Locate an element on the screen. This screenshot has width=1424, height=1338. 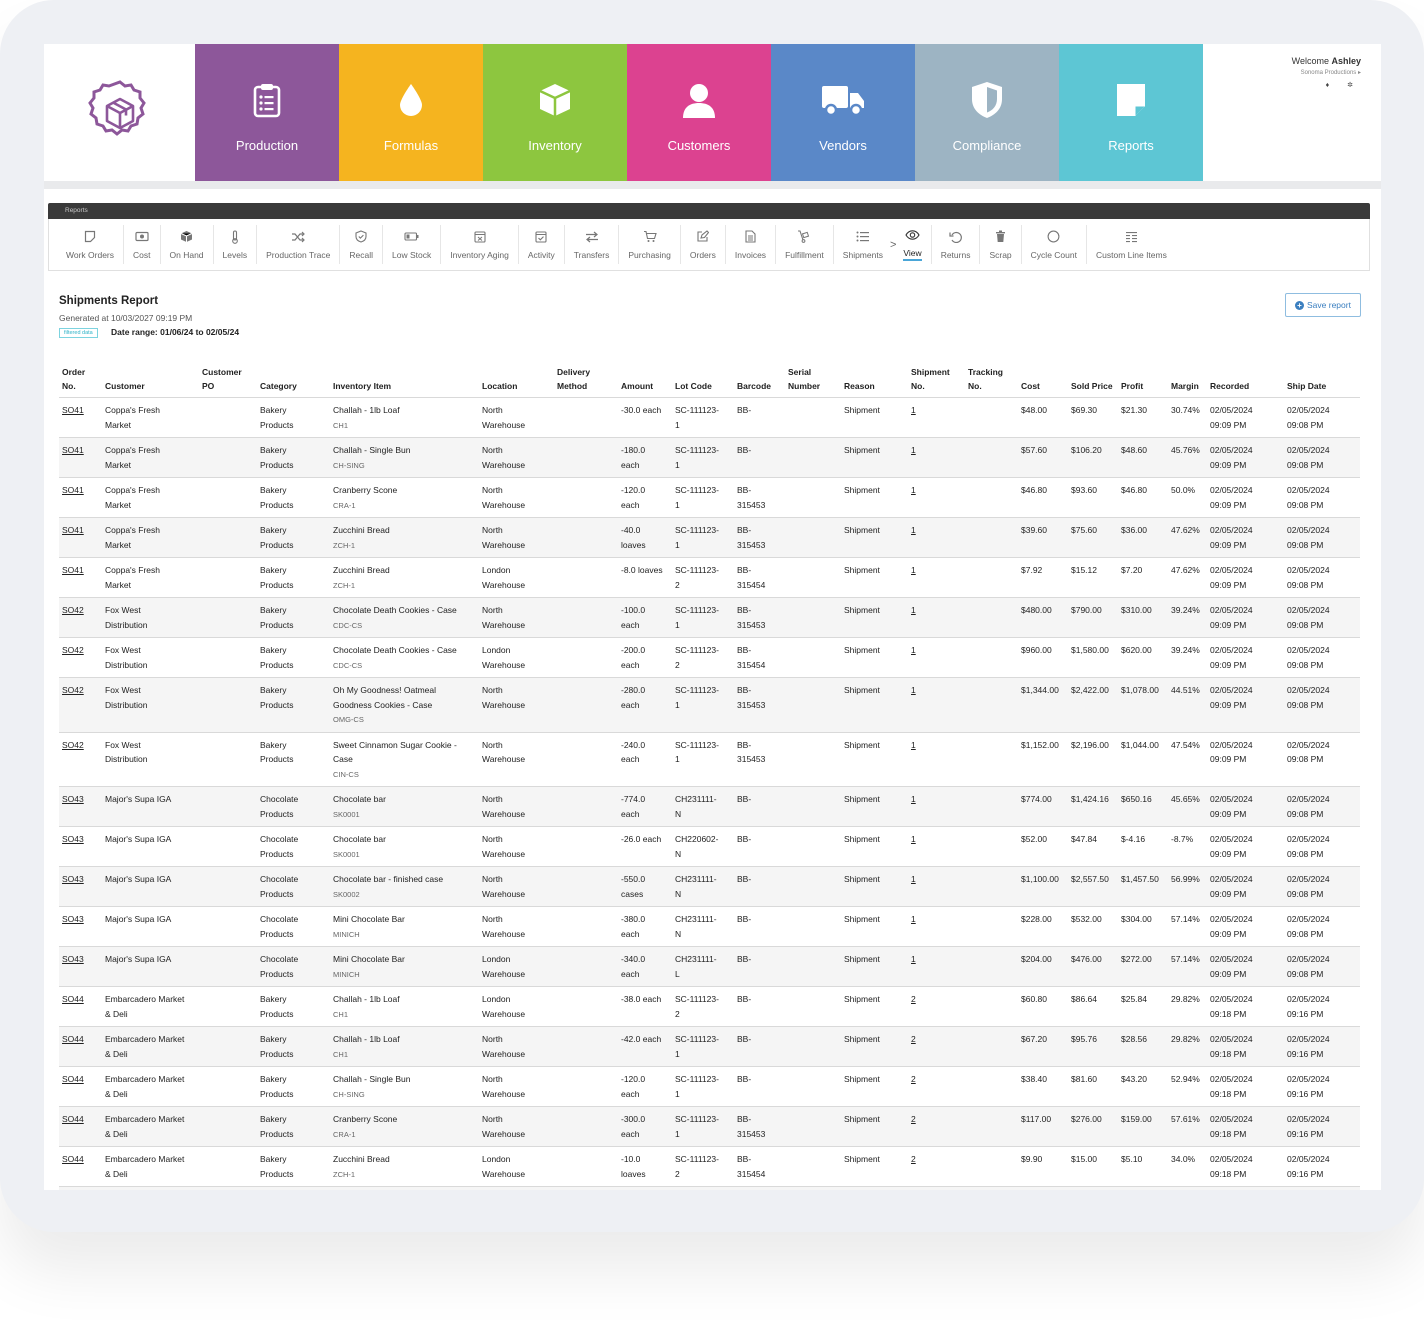
toolbar-view: View is located at coordinates (913, 244).